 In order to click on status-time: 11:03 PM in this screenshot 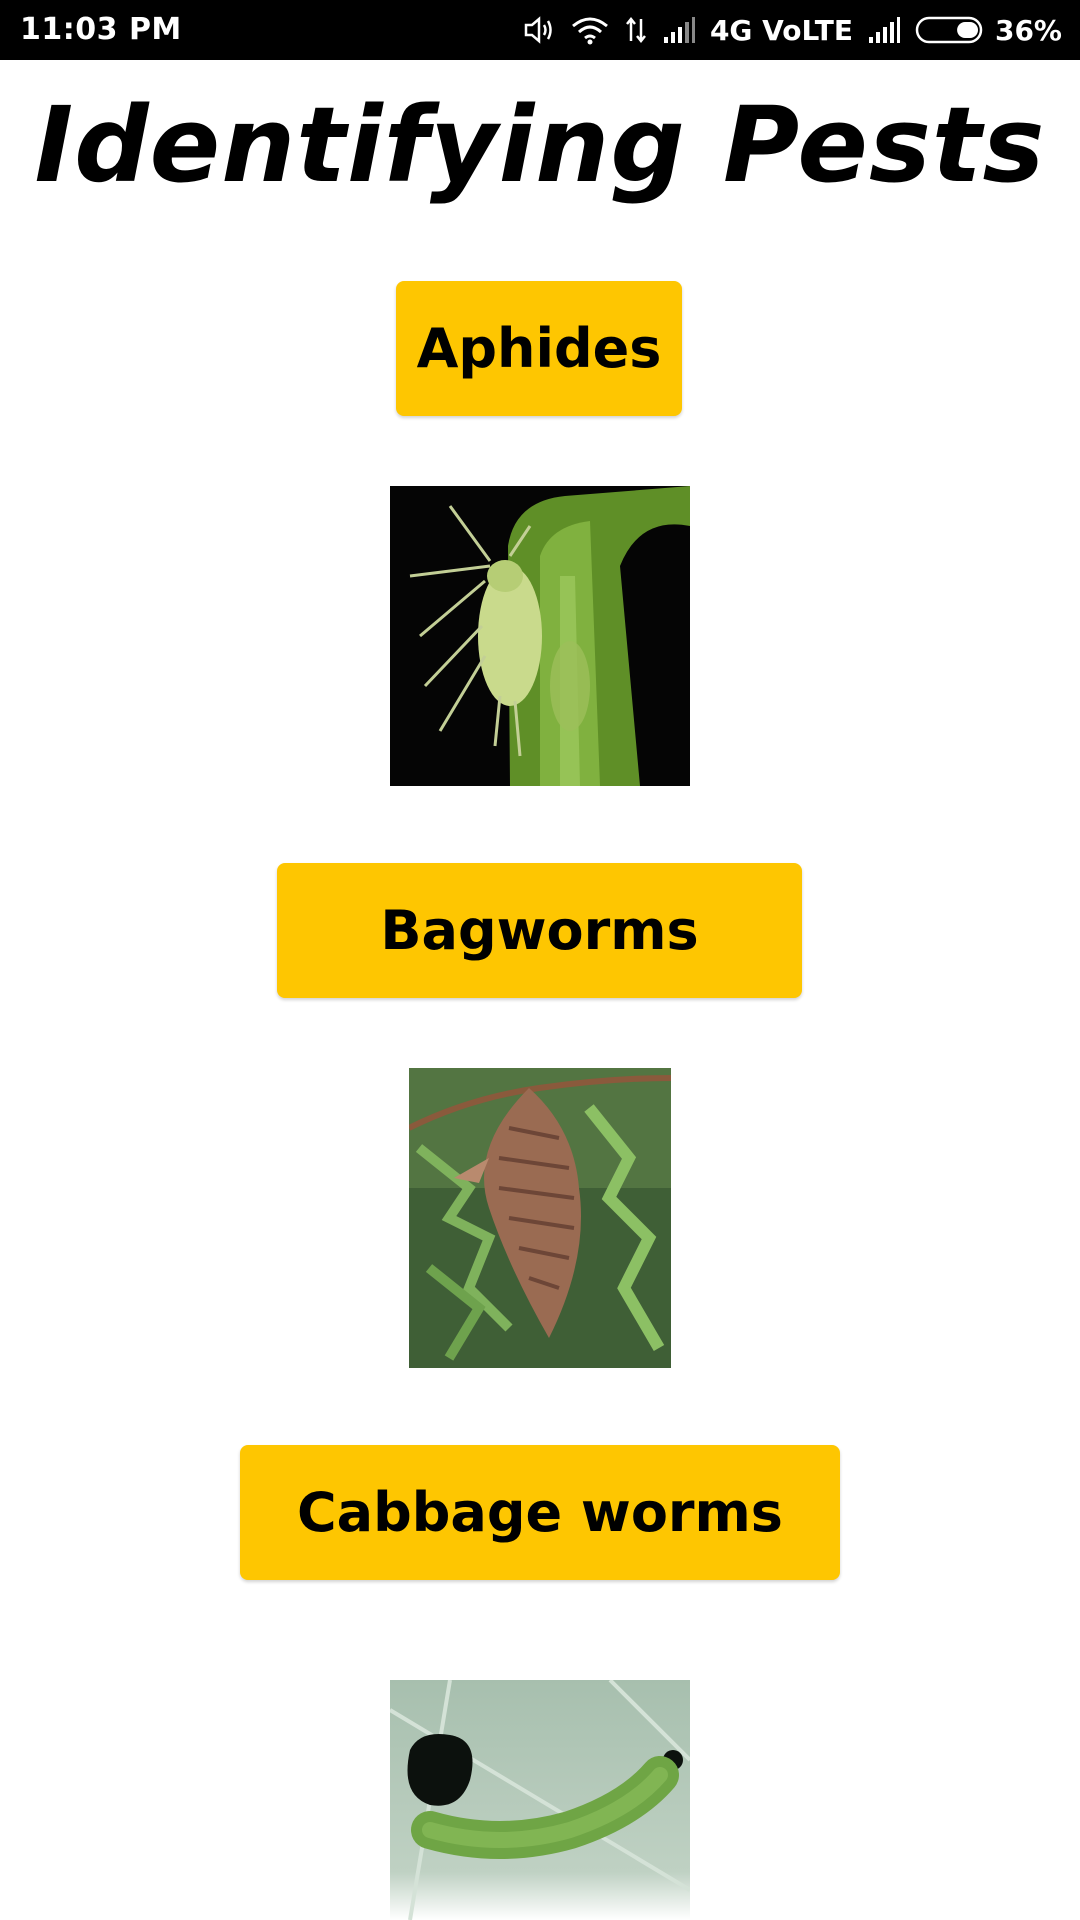, I will do `click(101, 29)`.